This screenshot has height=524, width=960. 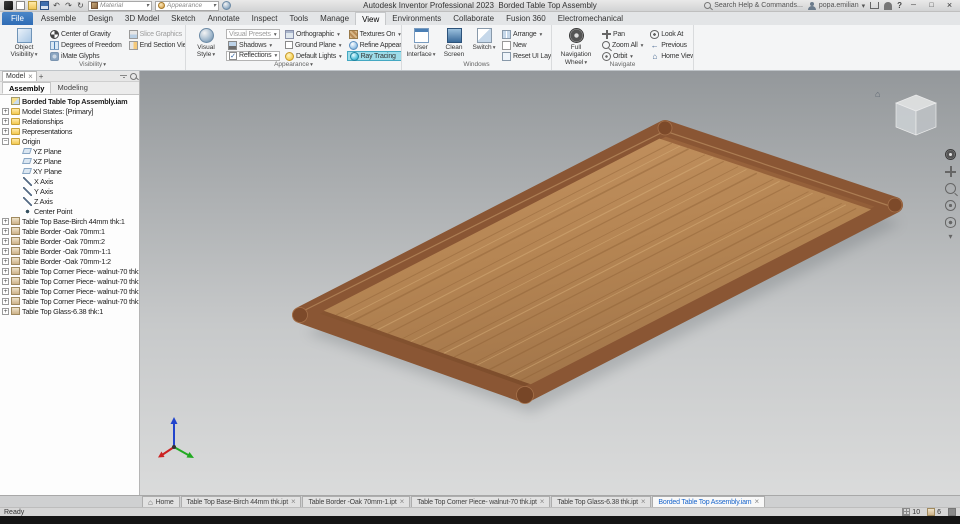 What do you see at coordinates (161, 501) in the screenshot?
I see `doc-tab-home: ⌂ Home` at bounding box center [161, 501].